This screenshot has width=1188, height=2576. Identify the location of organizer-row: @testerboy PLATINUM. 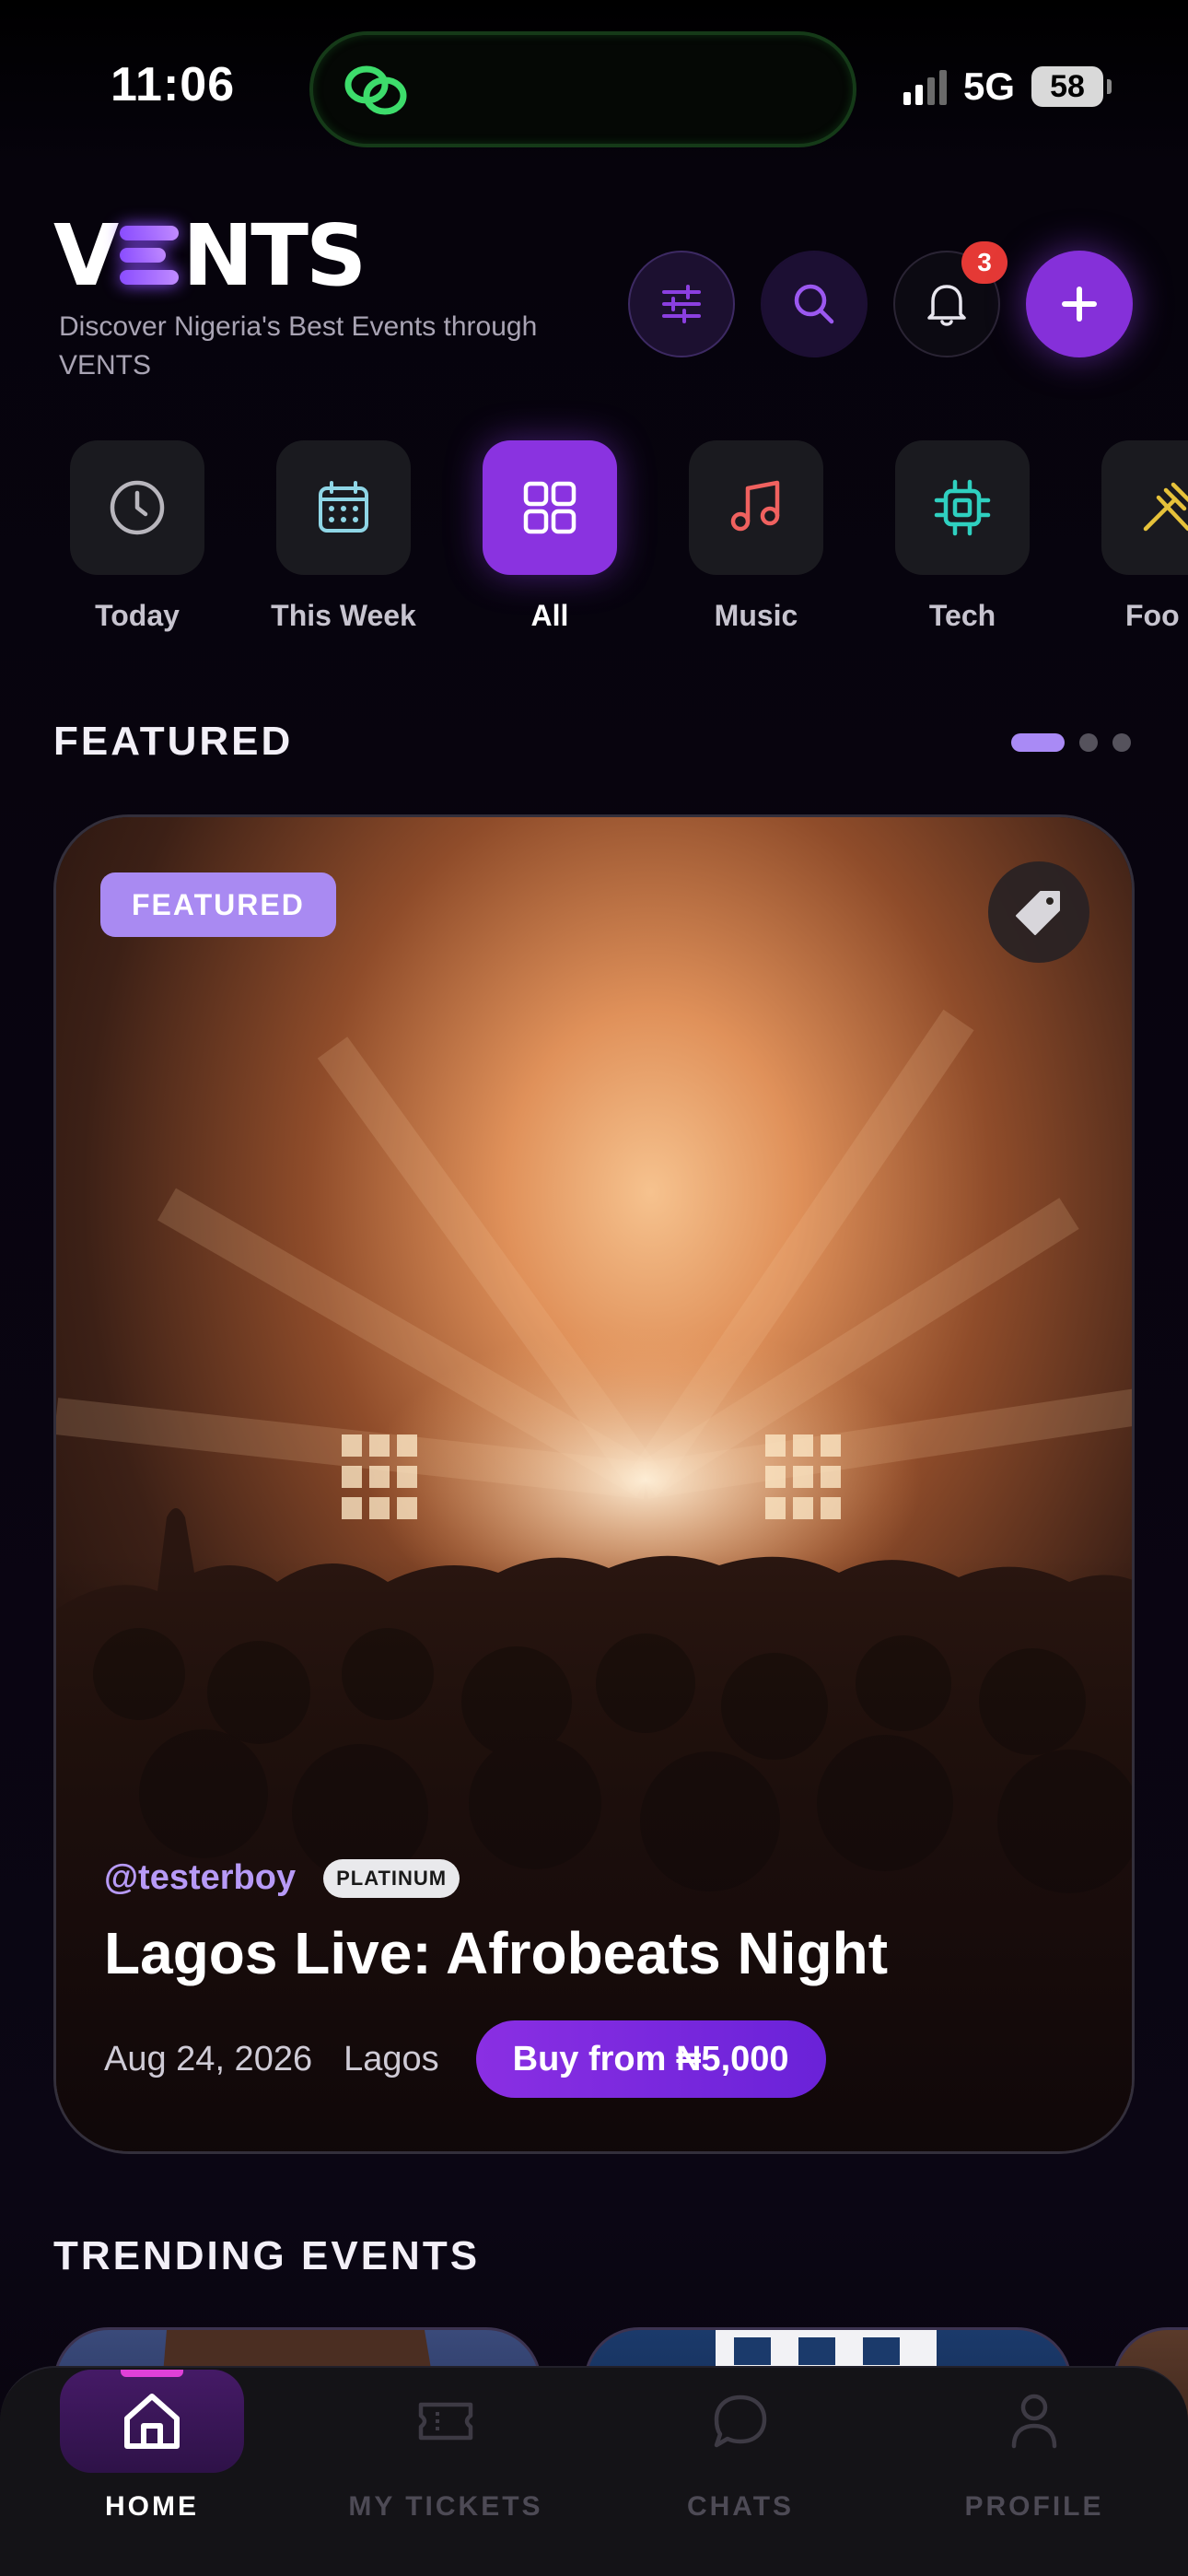
(282, 1878).